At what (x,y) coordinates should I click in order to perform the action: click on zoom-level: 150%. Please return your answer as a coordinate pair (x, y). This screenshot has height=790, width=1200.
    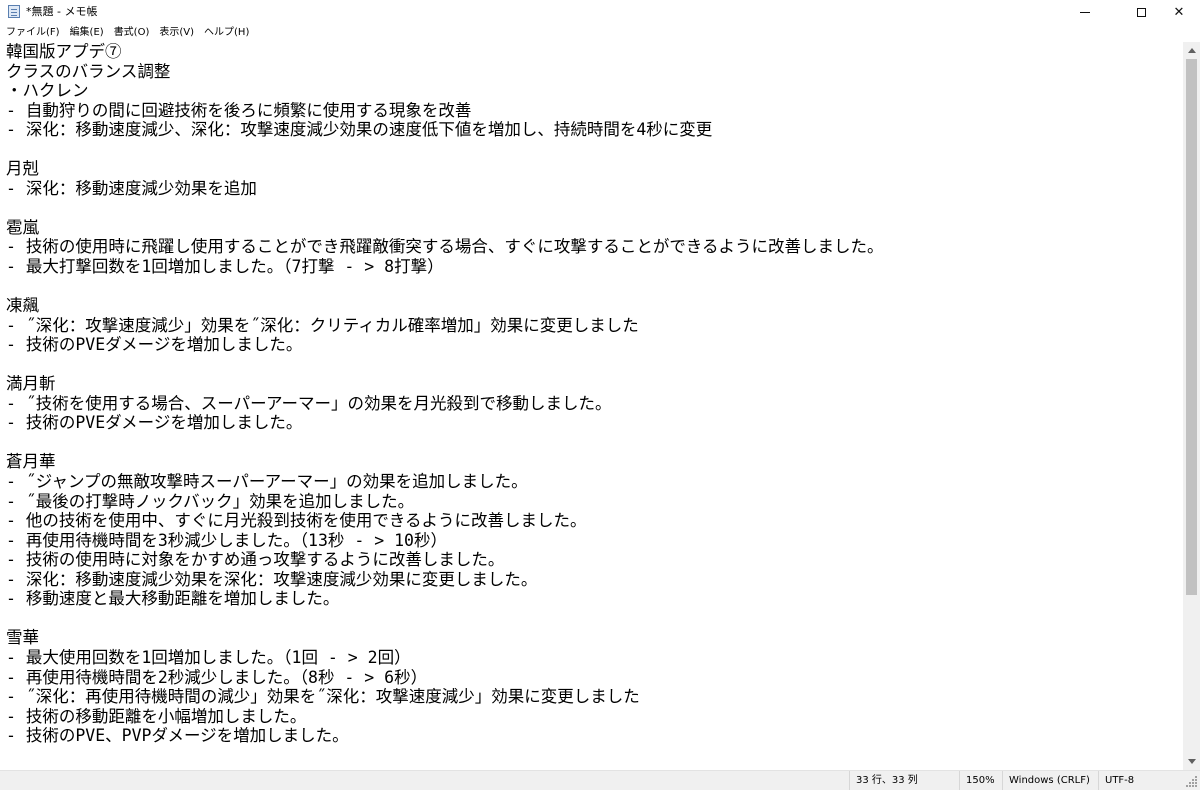
    Looking at the image, I should click on (980, 780).